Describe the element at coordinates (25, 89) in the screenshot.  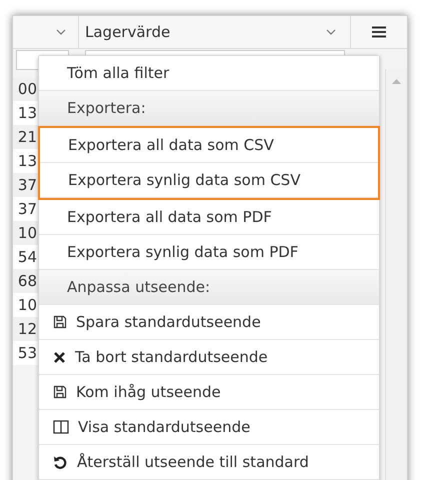
I see `table-cell: 00` at that location.